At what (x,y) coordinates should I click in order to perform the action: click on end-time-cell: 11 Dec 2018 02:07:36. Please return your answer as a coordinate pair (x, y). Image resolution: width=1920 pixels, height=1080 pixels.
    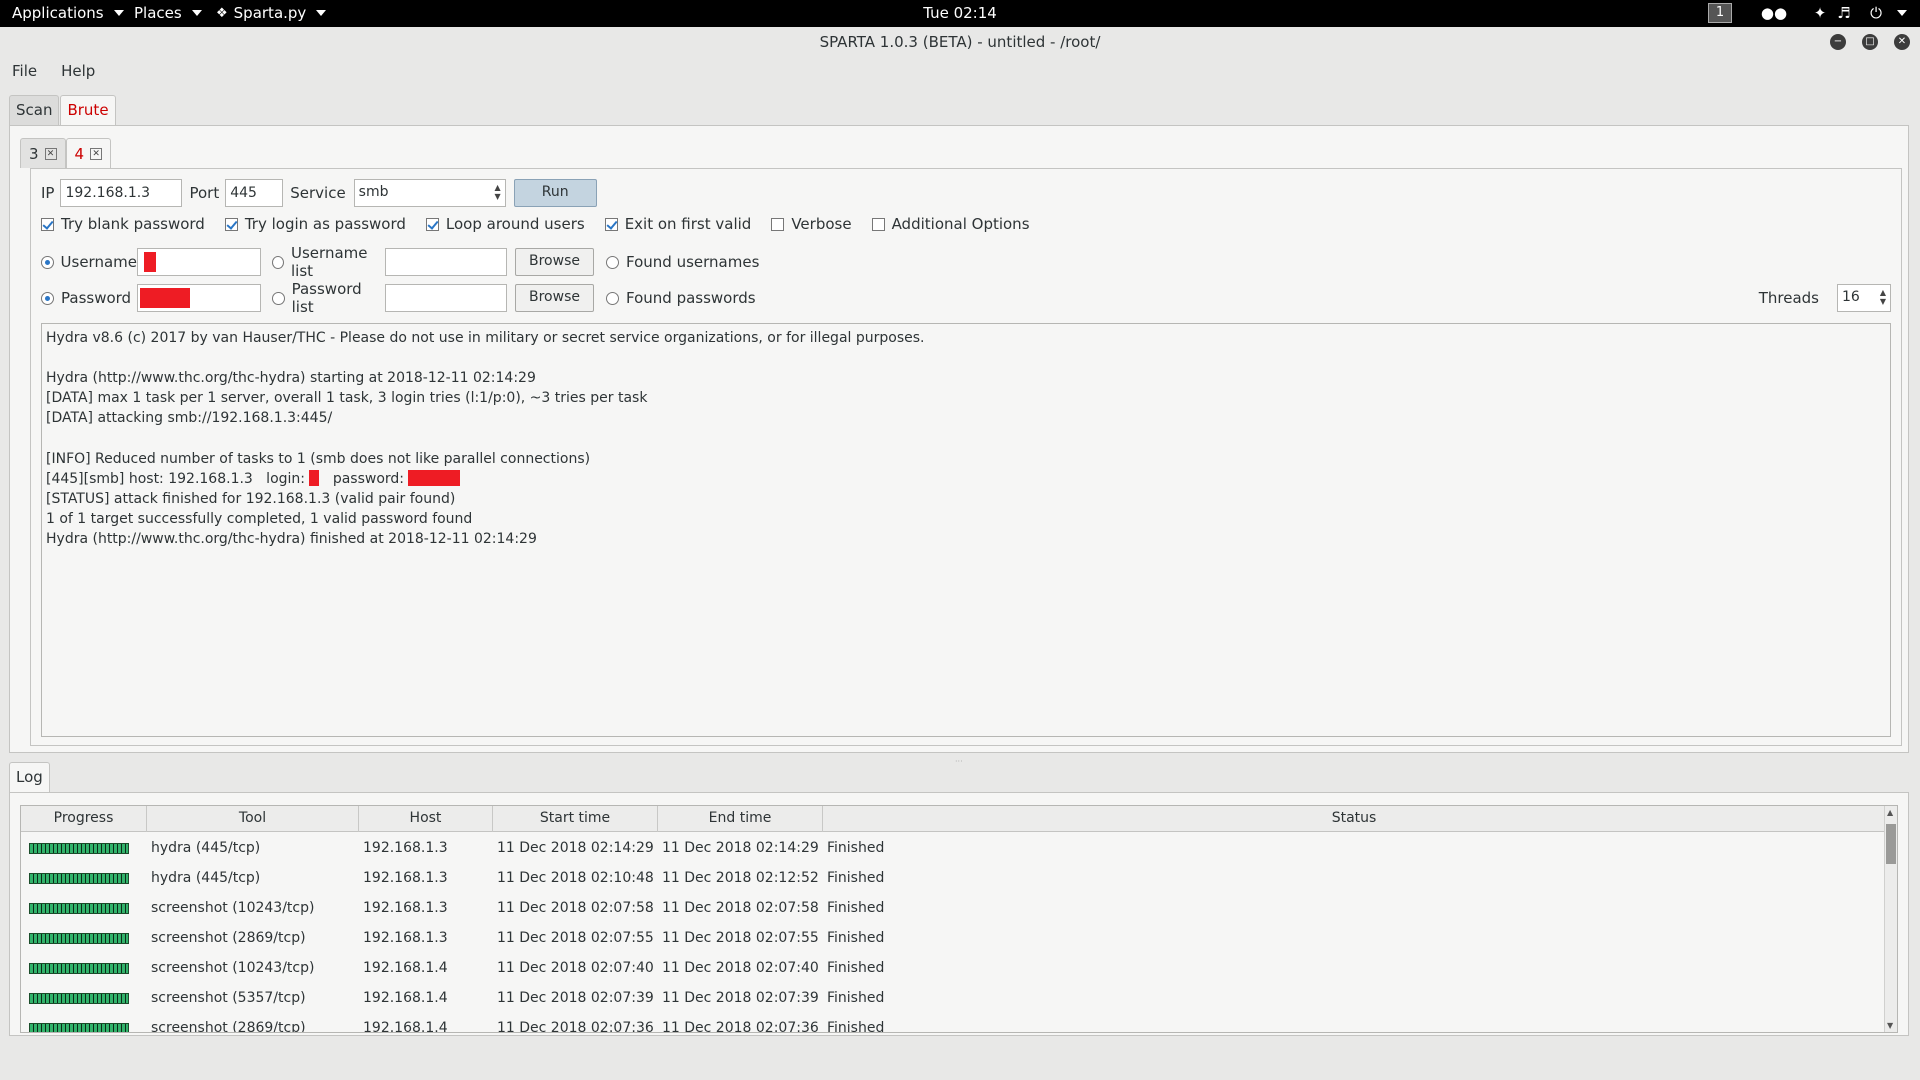
    Looking at the image, I should click on (740, 1026).